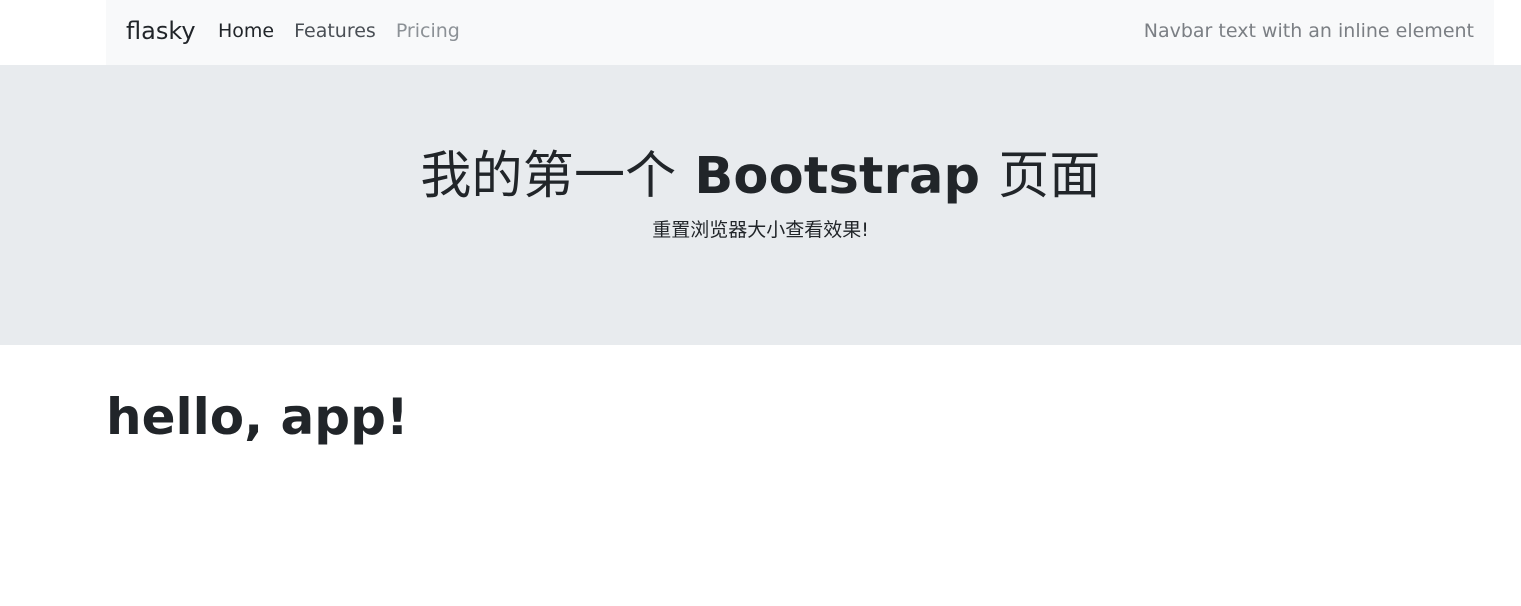 The width and height of the screenshot is (1521, 606). Describe the element at coordinates (1308, 31) in the screenshot. I see `navbar-text: Navbar text with an inline element` at that location.